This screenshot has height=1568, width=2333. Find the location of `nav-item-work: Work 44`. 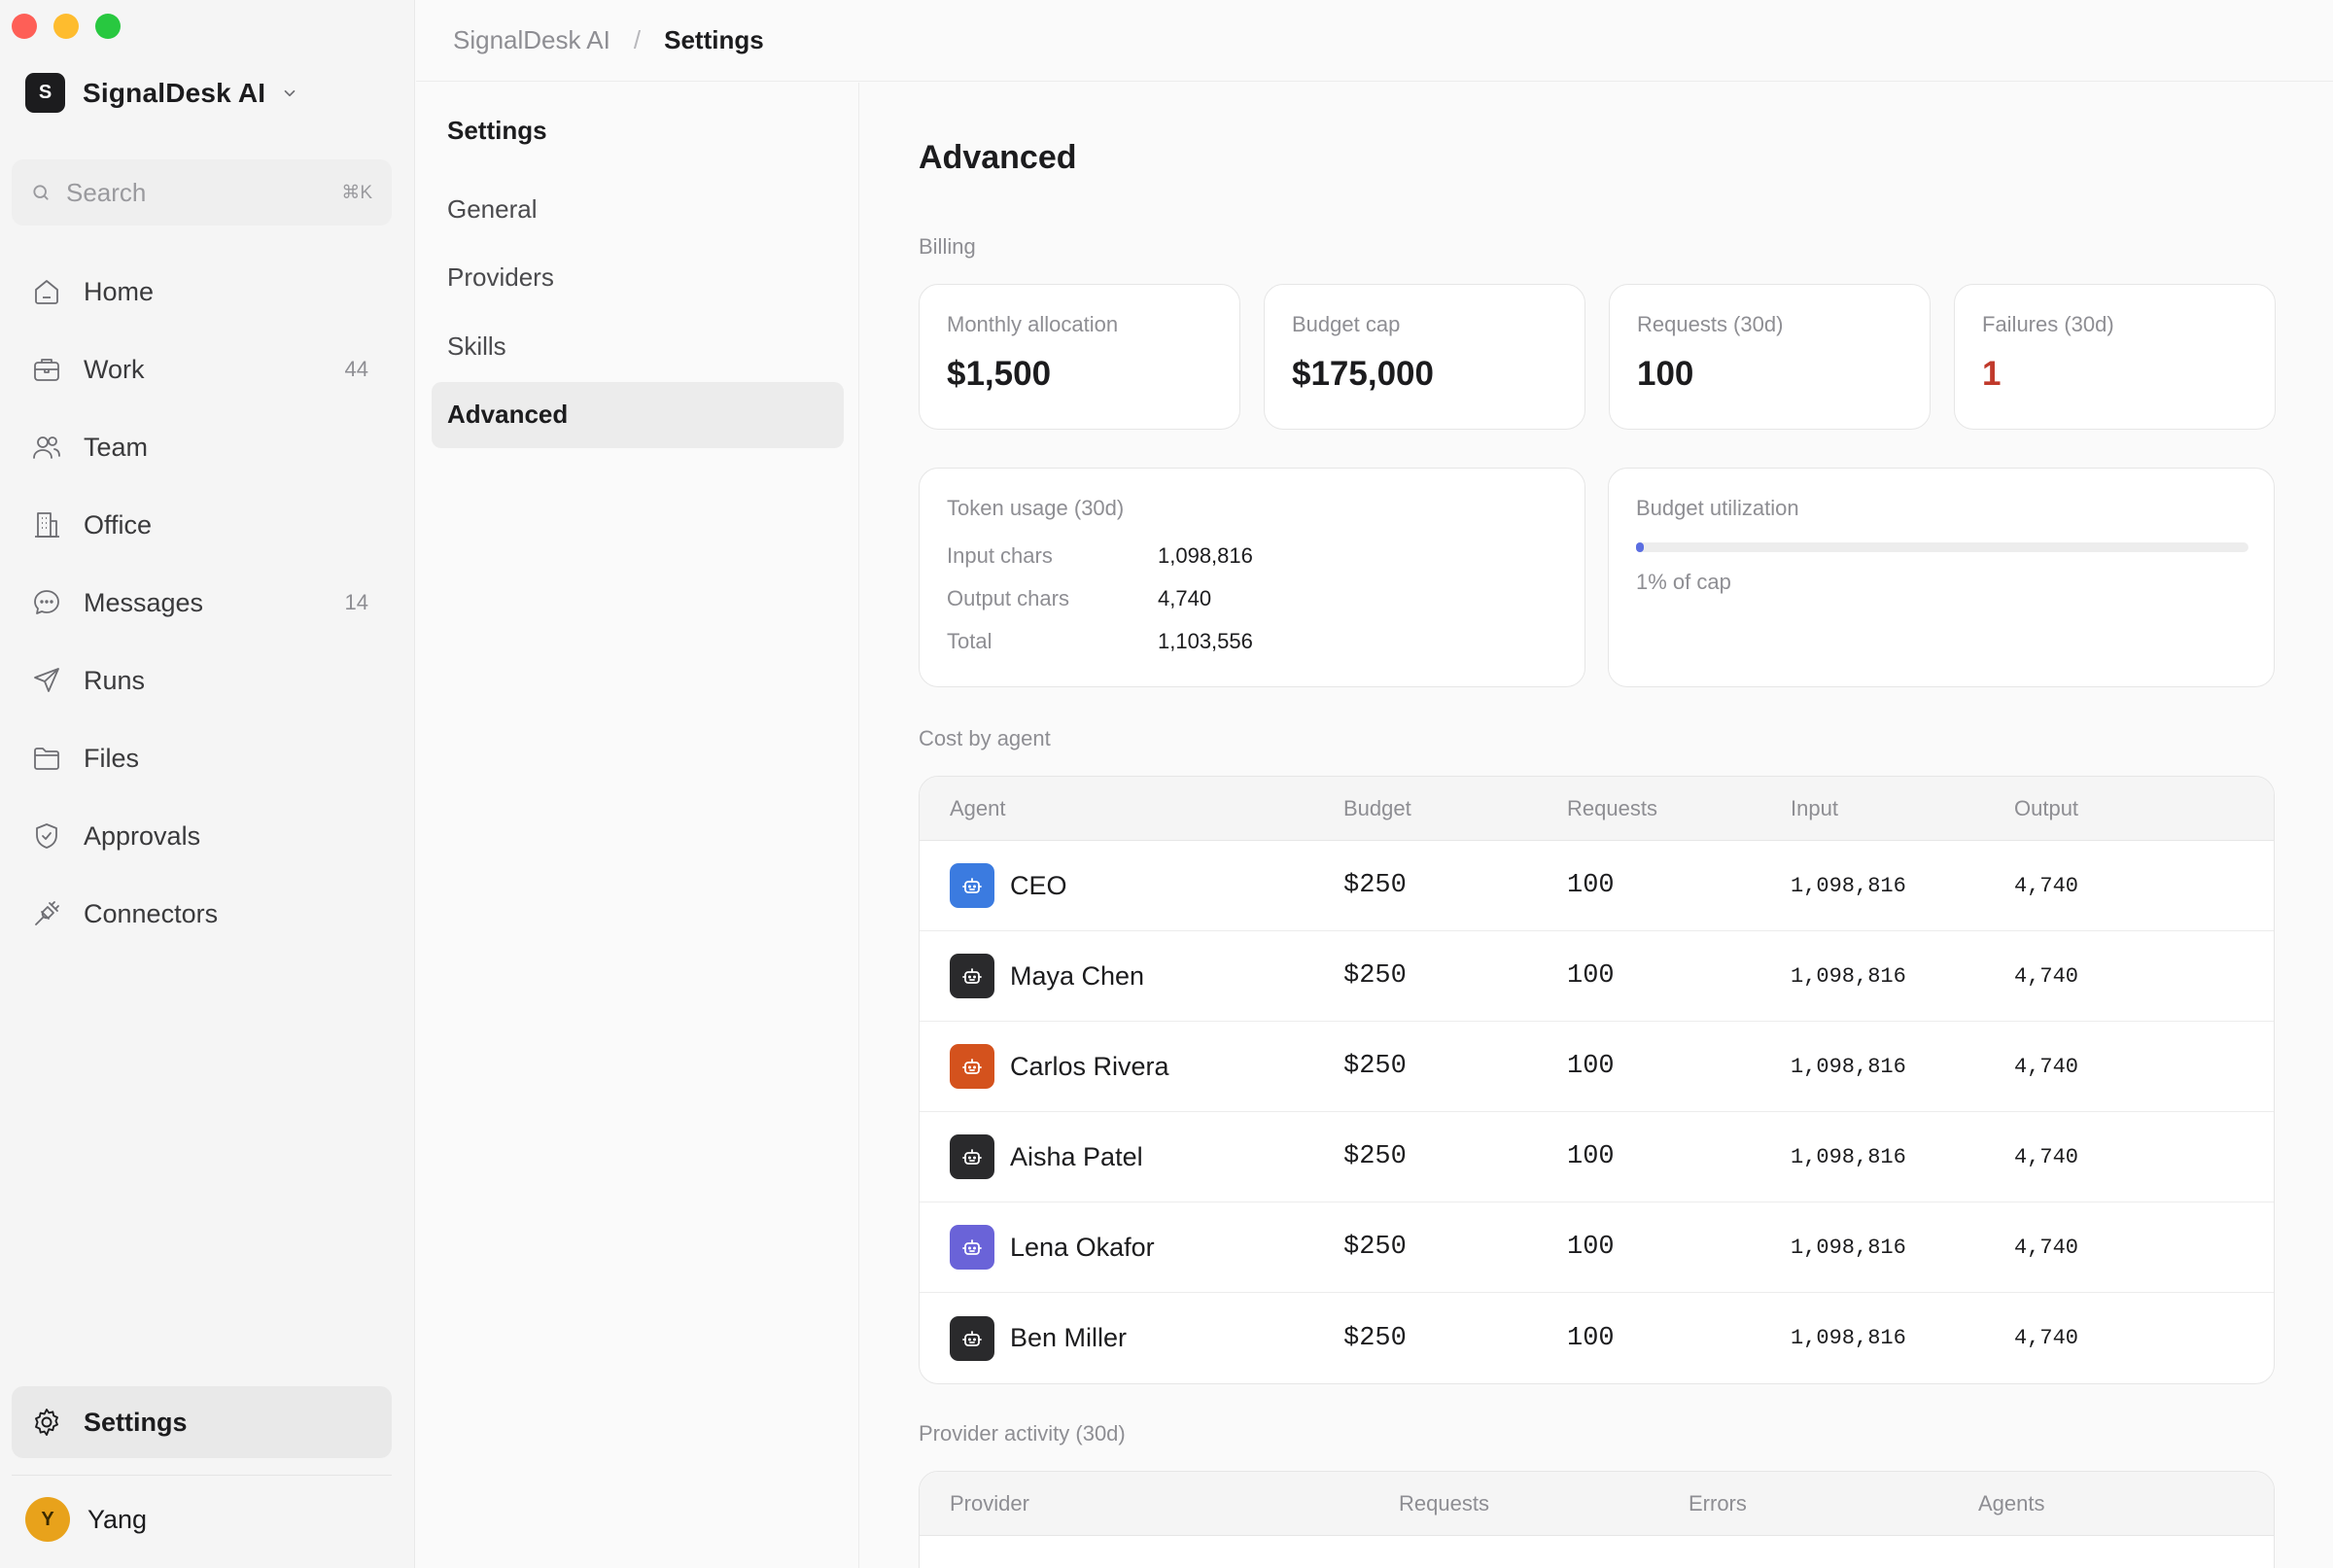

nav-item-work: Work 44 is located at coordinates (202, 369).